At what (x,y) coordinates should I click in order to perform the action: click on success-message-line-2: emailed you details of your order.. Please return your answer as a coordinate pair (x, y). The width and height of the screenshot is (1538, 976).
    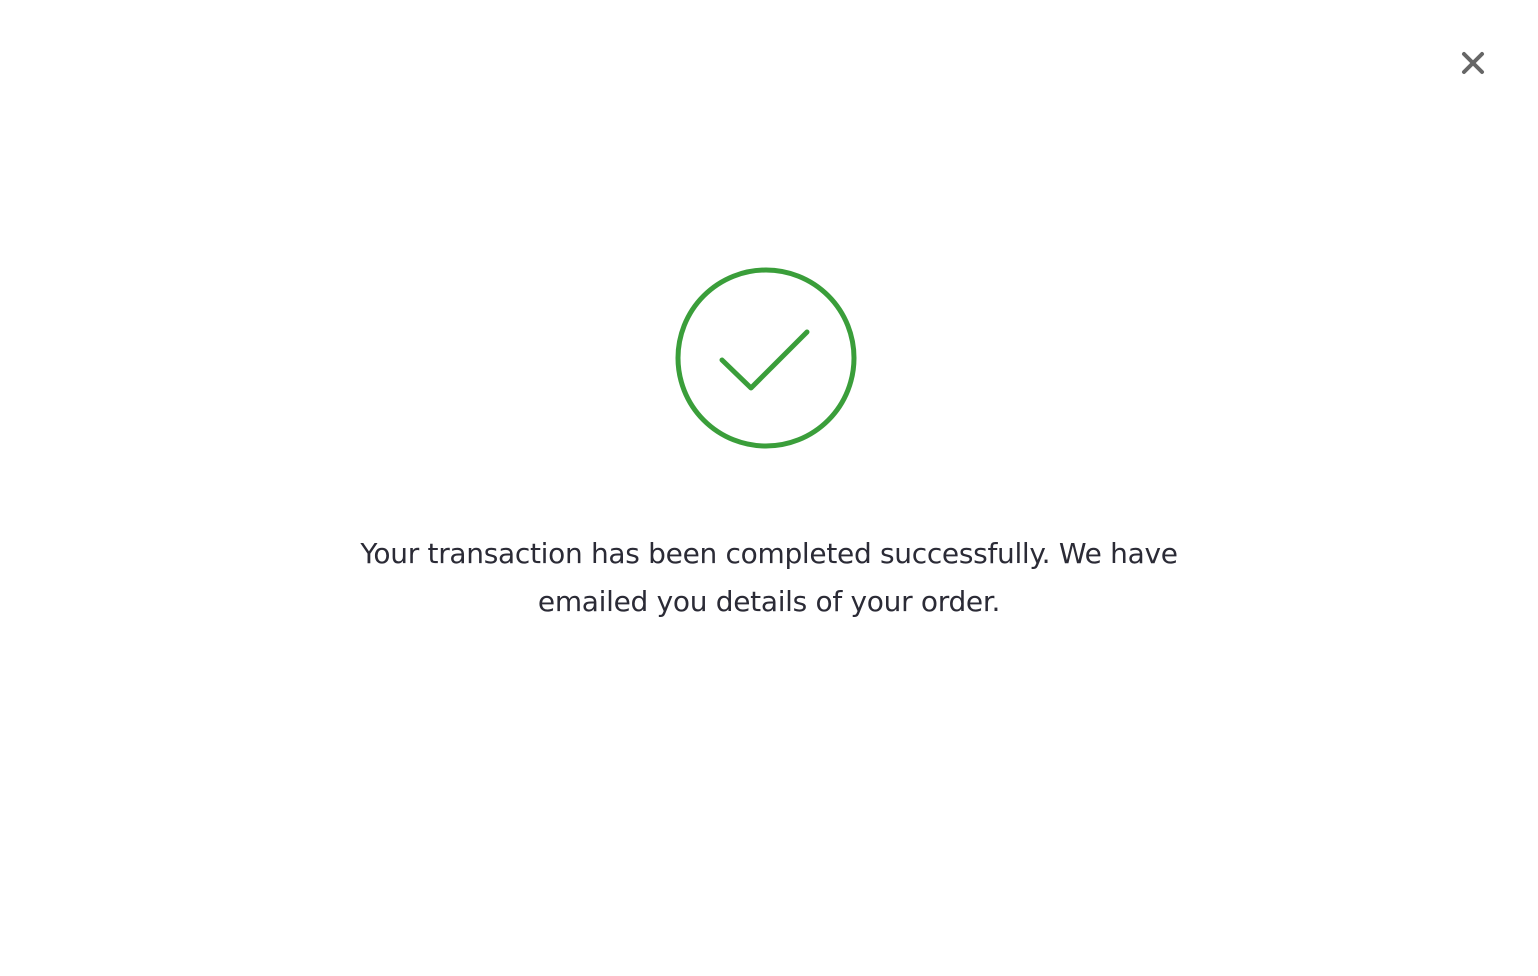
    Looking at the image, I should click on (769, 601).